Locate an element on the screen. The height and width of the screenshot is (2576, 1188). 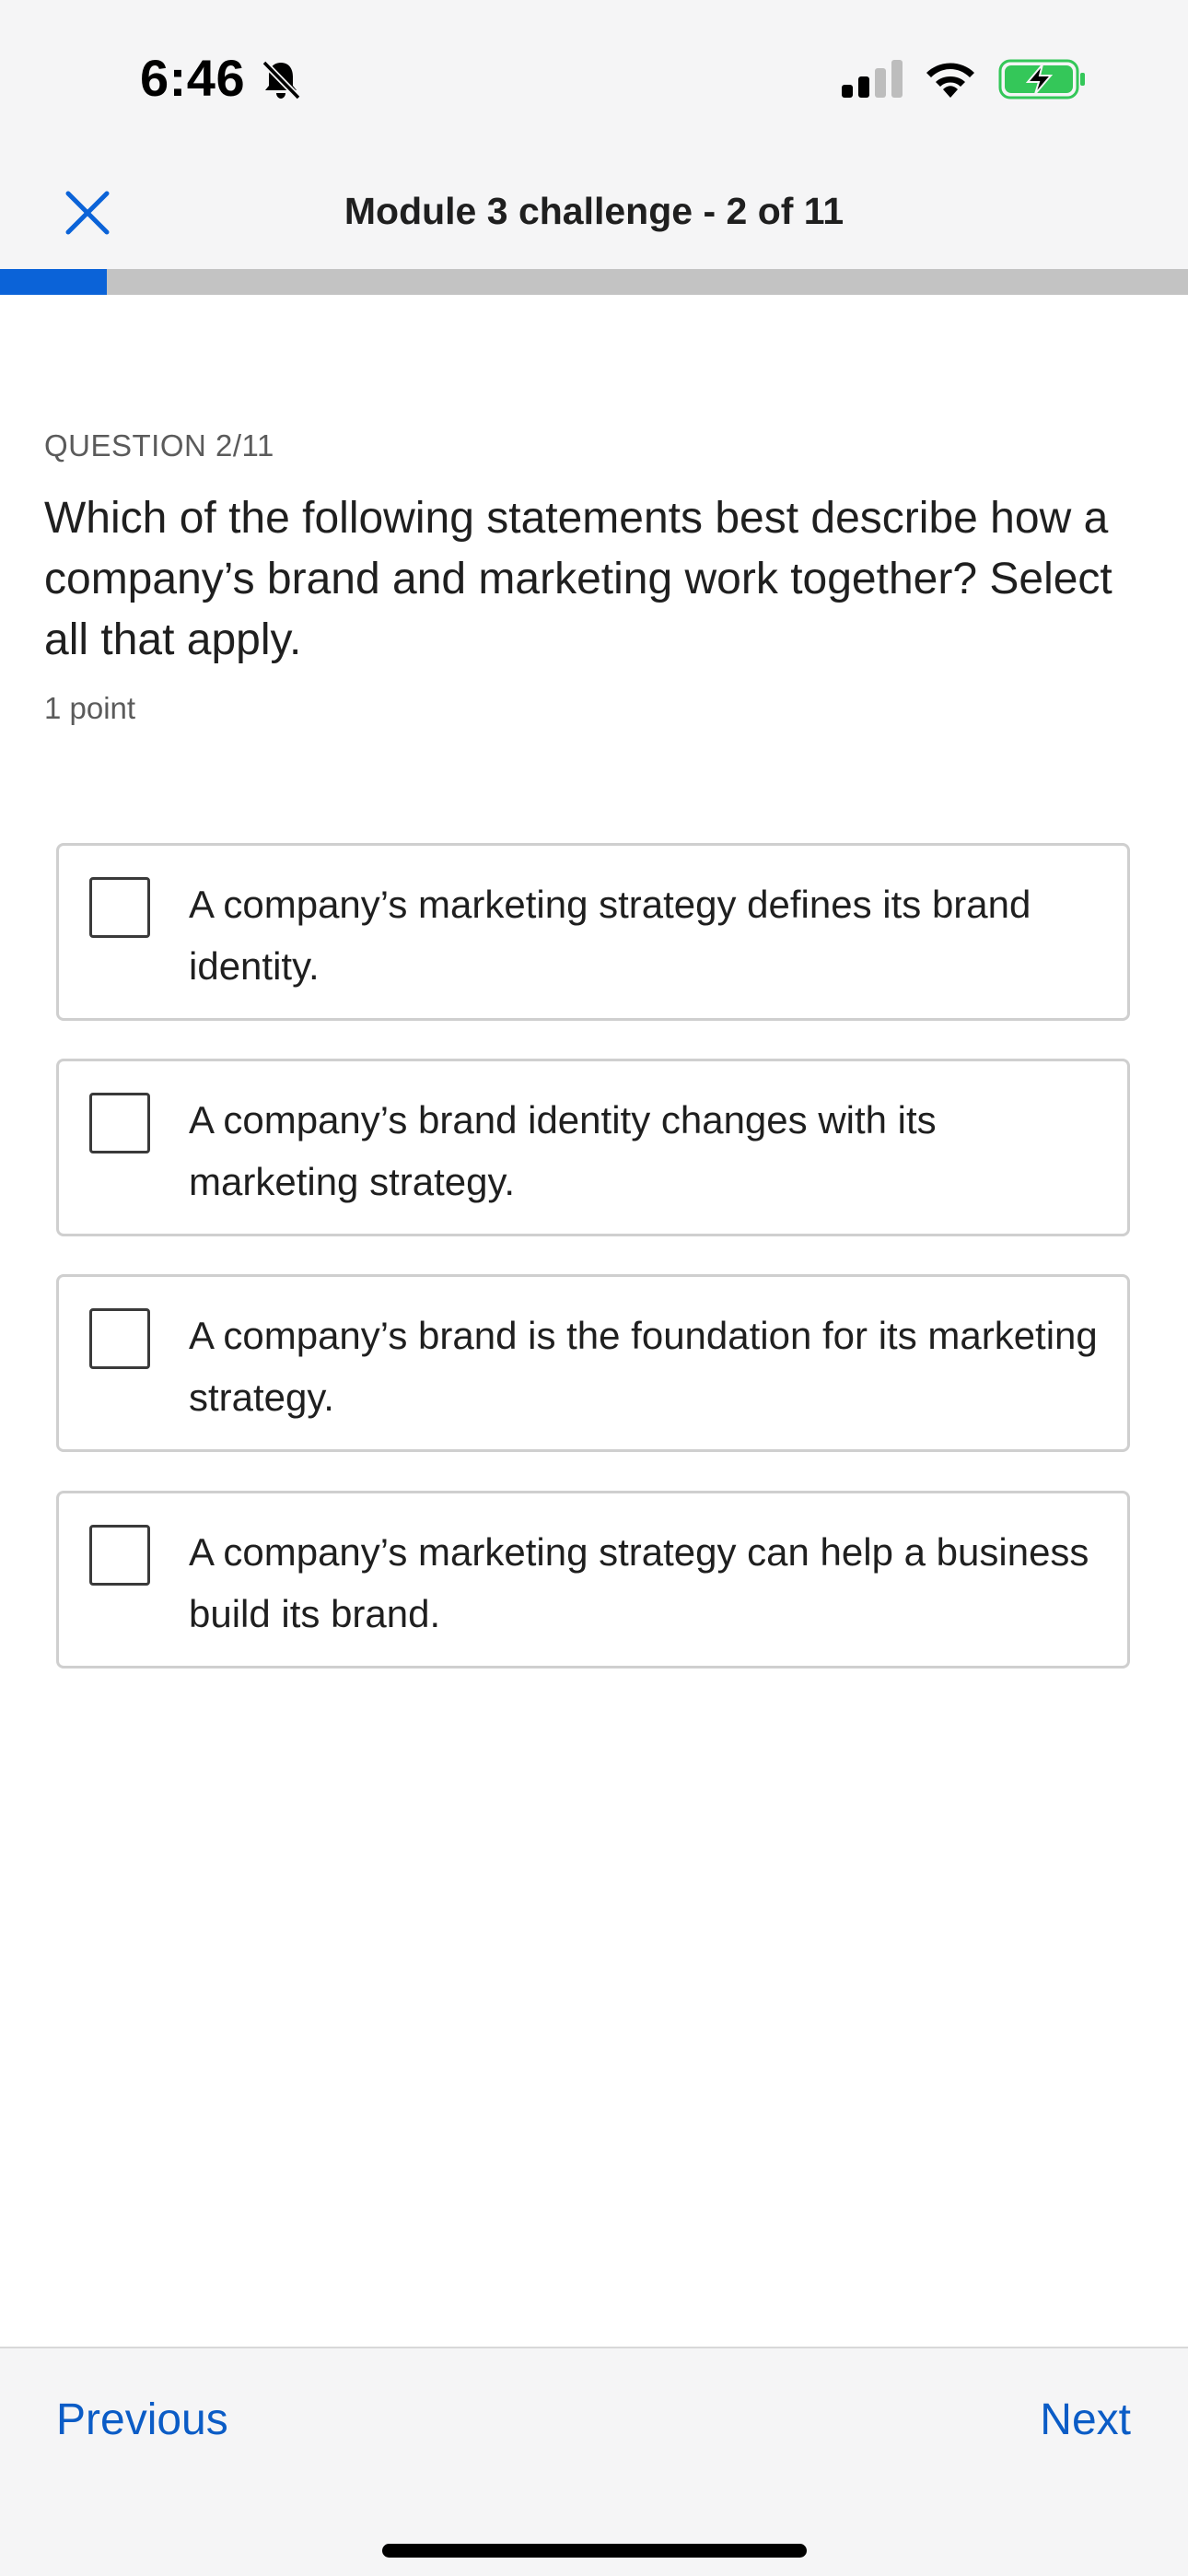
status-time: 6:46 is located at coordinates (193, 78).